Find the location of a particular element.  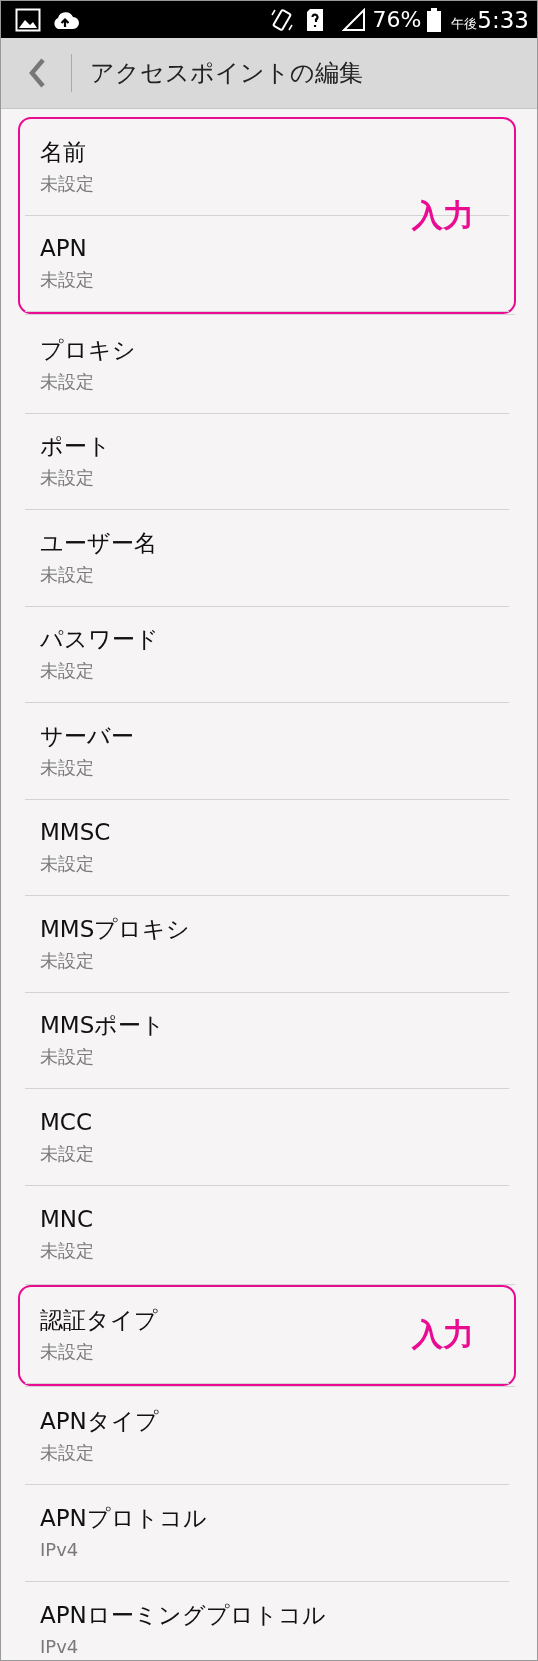

setting-title: サーバー is located at coordinates (87, 736).